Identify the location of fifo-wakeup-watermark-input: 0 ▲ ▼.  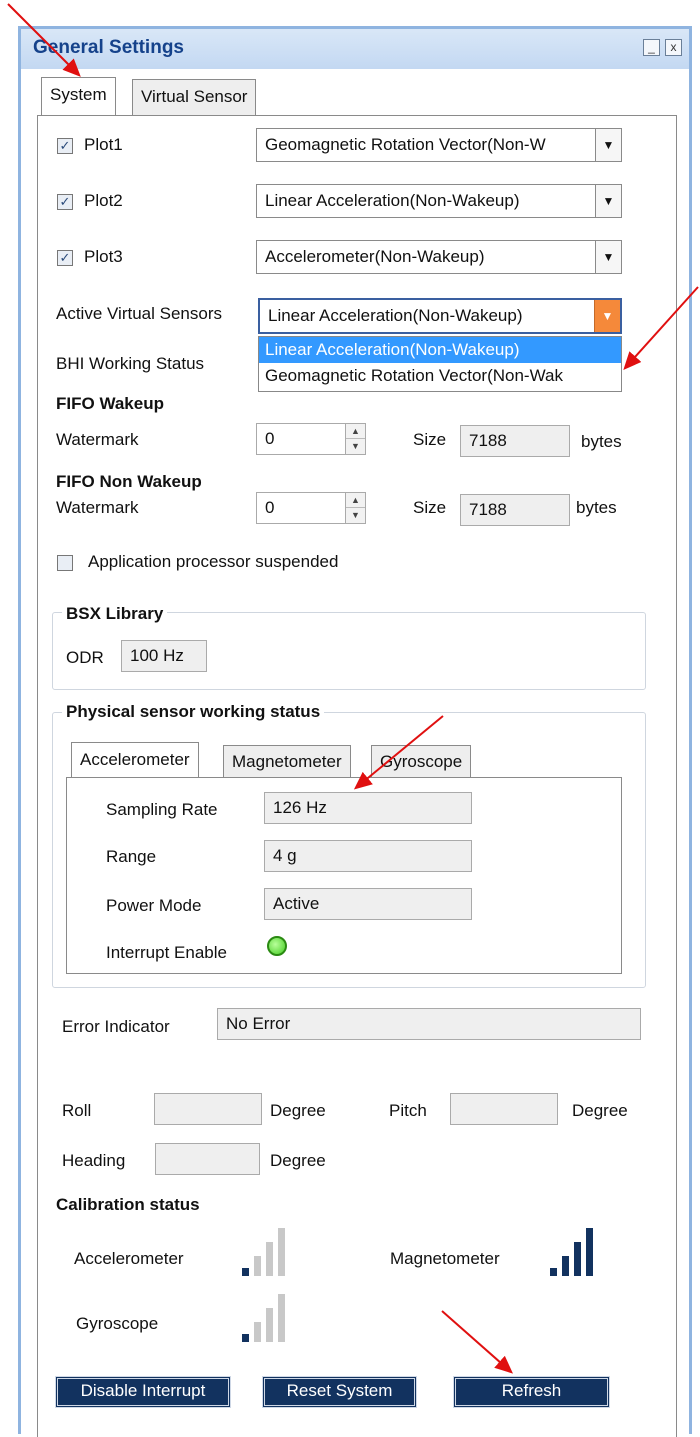
(311, 439).